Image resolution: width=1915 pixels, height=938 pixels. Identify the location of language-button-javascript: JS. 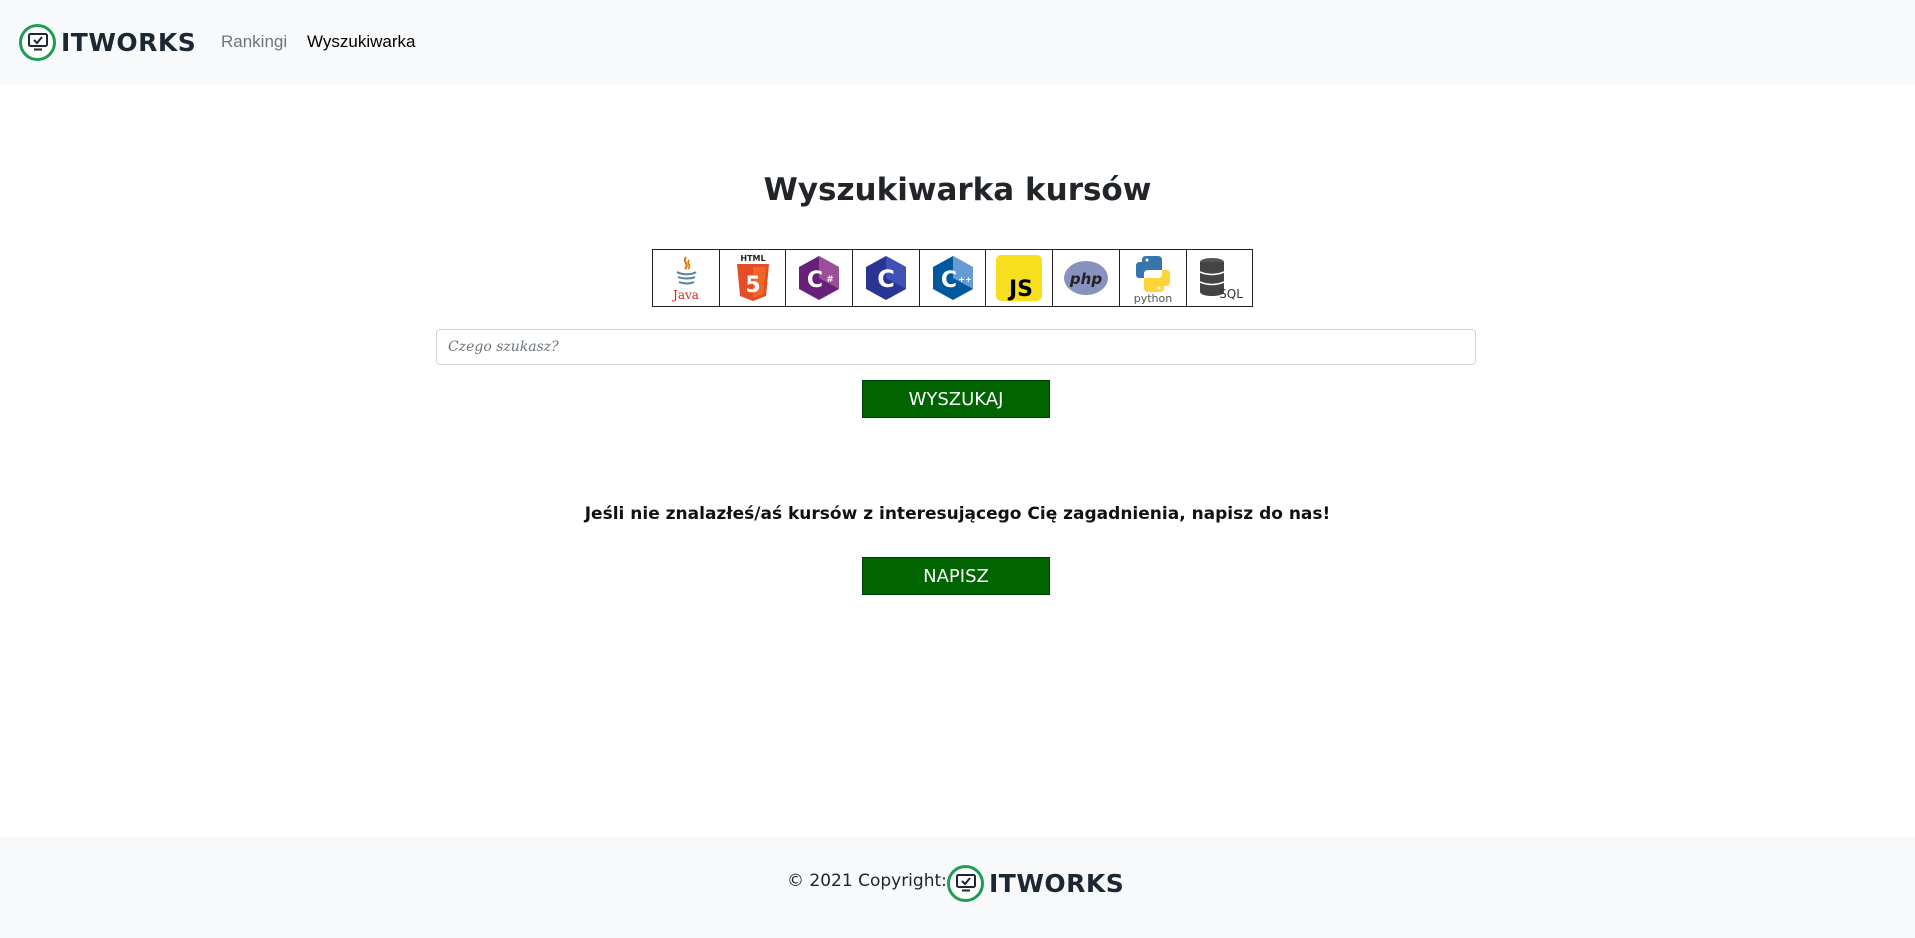
(1019, 278).